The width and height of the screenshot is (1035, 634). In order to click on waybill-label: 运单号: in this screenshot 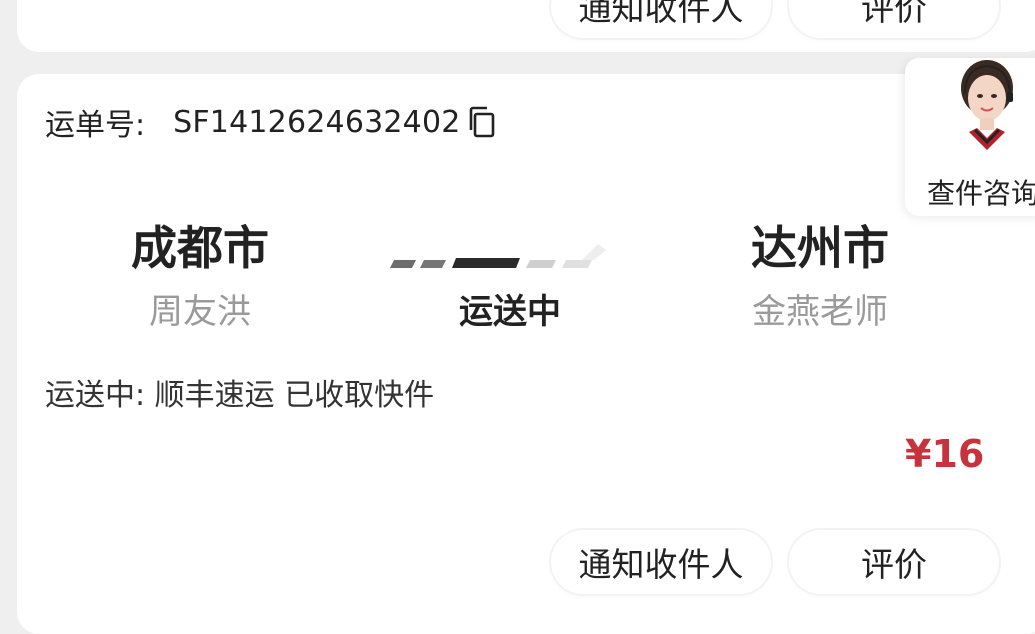, I will do `click(95, 125)`.